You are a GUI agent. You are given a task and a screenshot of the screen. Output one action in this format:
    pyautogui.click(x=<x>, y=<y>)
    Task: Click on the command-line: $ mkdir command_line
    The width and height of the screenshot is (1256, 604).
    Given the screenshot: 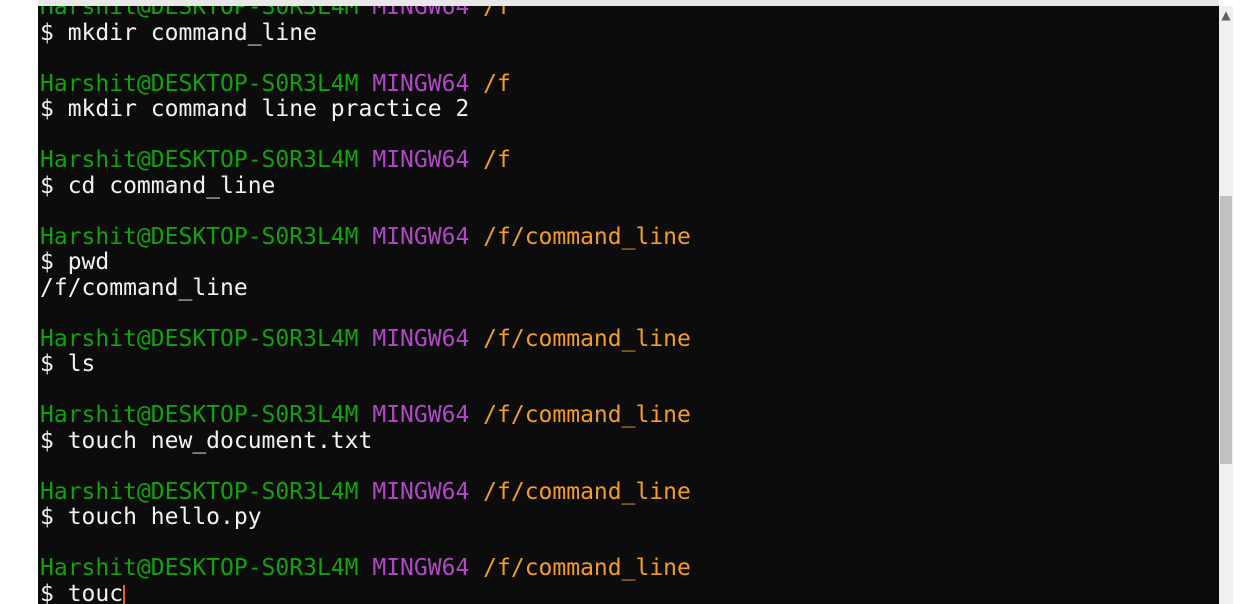 What is the action you would take?
    pyautogui.click(x=365, y=33)
    